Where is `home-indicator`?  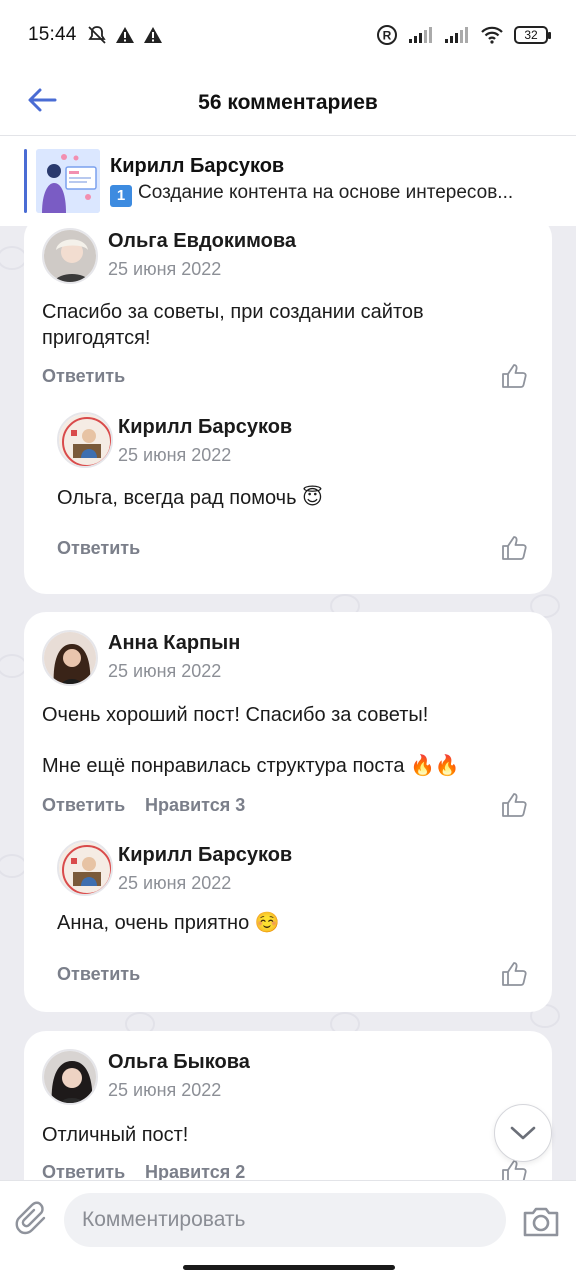 home-indicator is located at coordinates (289, 1267).